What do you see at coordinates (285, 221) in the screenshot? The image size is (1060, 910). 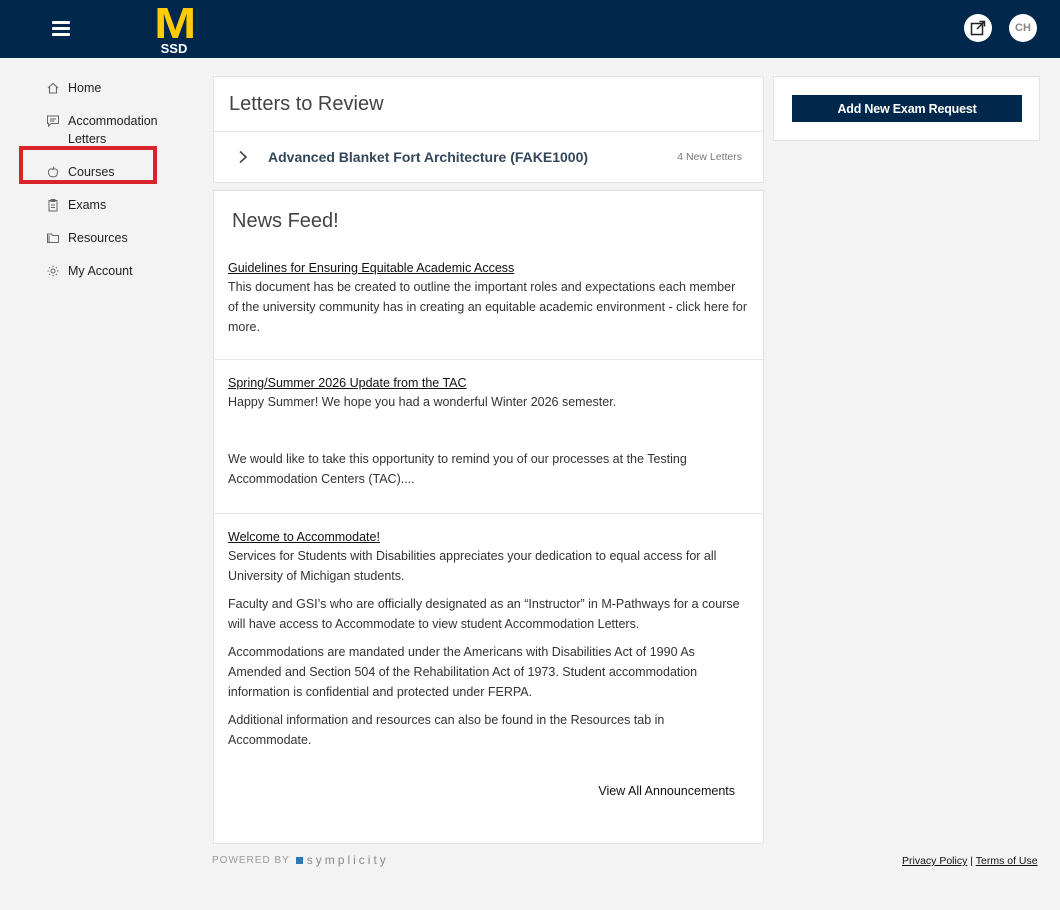 I see `news-feed-title: News Feed!` at bounding box center [285, 221].